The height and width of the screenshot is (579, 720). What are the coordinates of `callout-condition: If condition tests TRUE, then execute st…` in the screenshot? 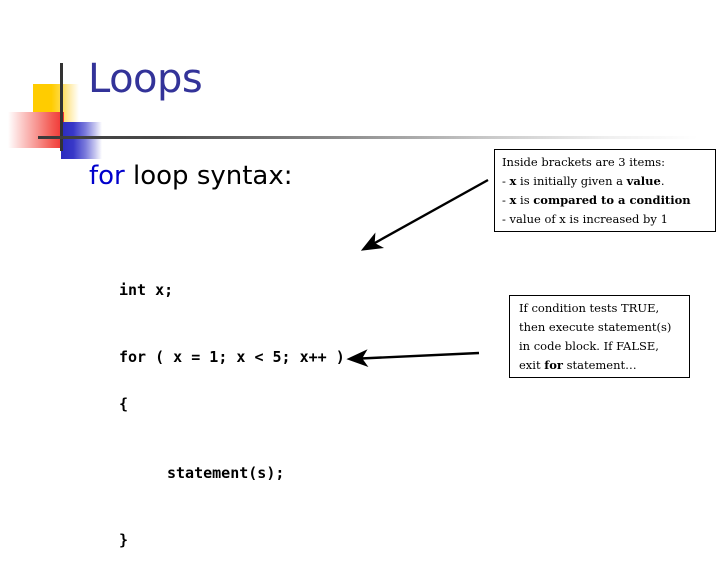 It's located at (599, 336).